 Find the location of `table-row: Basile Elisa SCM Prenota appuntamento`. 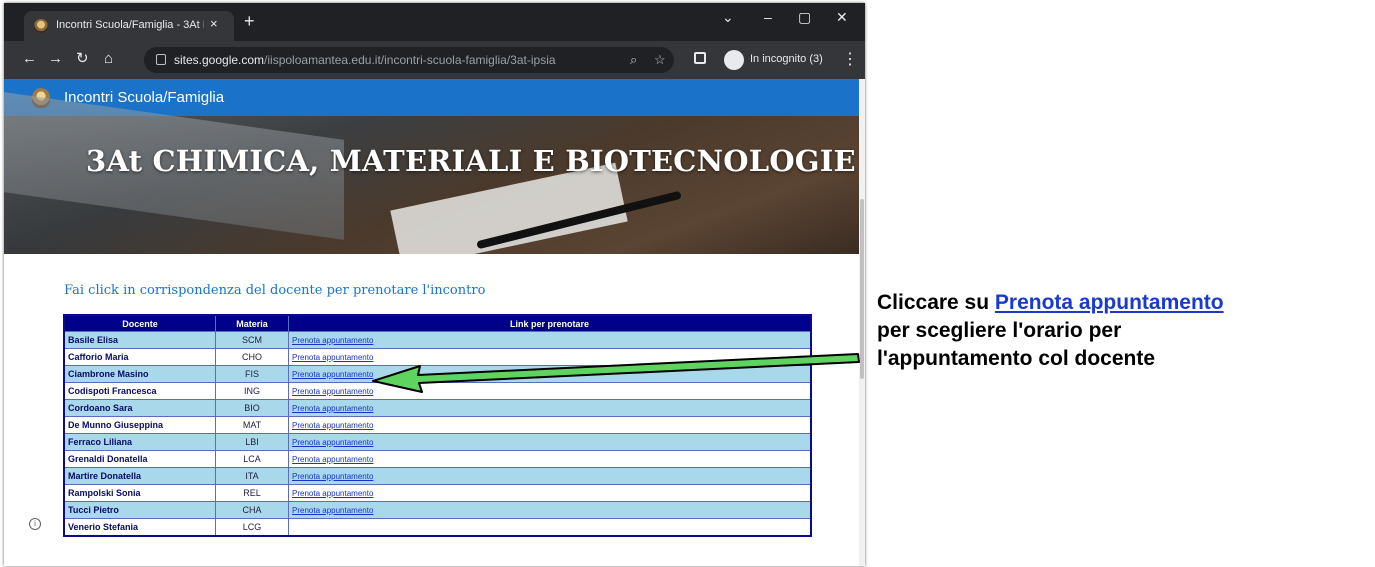

table-row: Basile Elisa SCM Prenota appuntamento is located at coordinates (437, 340).